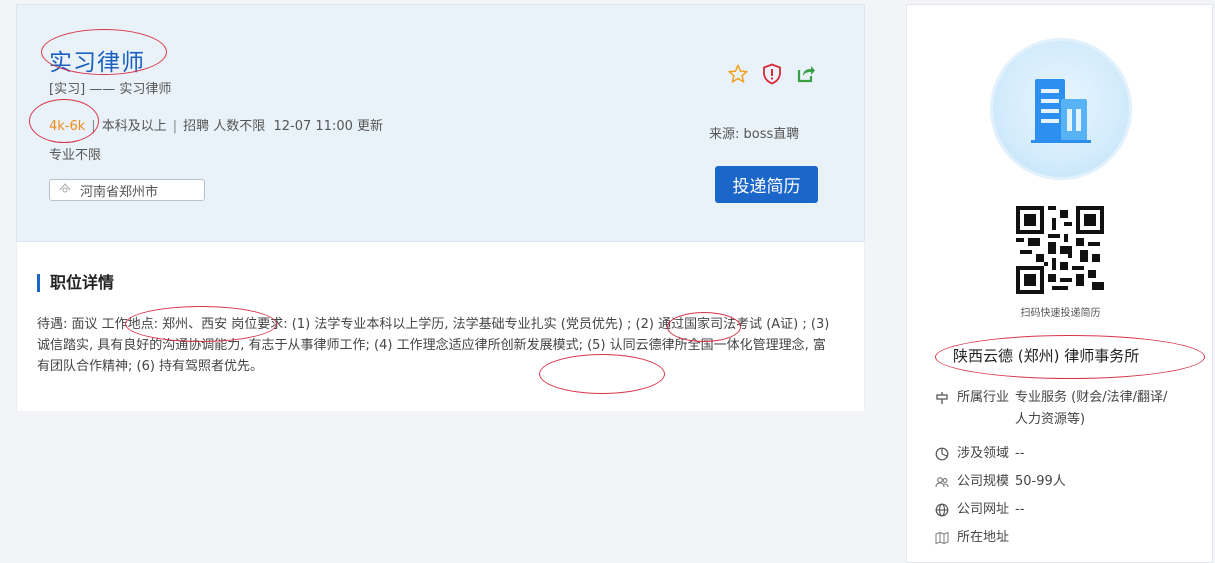 The height and width of the screenshot is (563, 1215). I want to click on qr-code, so click(1060, 250).